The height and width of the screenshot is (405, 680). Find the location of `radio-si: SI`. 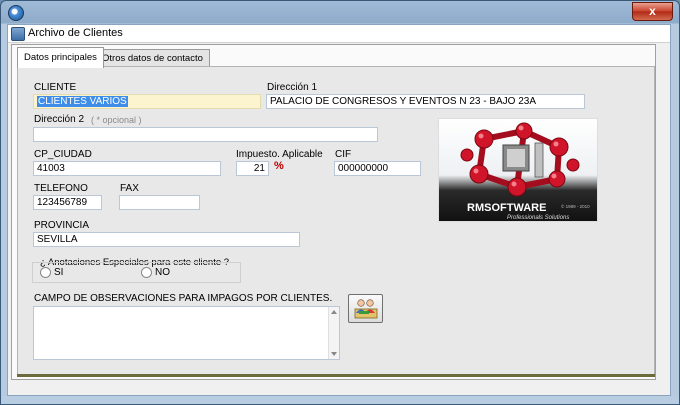

radio-si: SI is located at coordinates (51, 272).